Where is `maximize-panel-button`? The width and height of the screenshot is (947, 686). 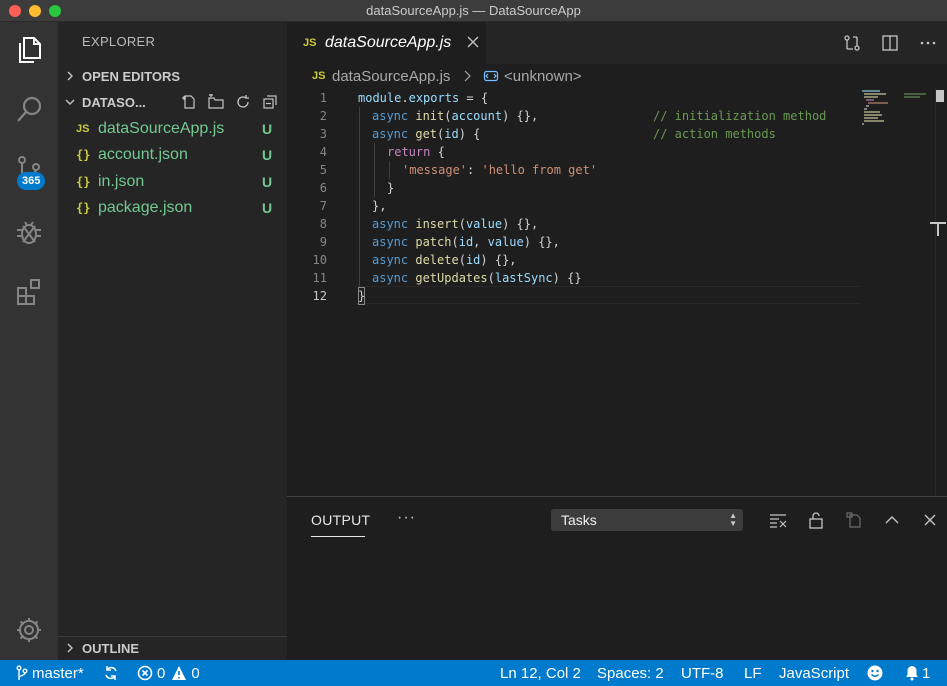 maximize-panel-button is located at coordinates (892, 520).